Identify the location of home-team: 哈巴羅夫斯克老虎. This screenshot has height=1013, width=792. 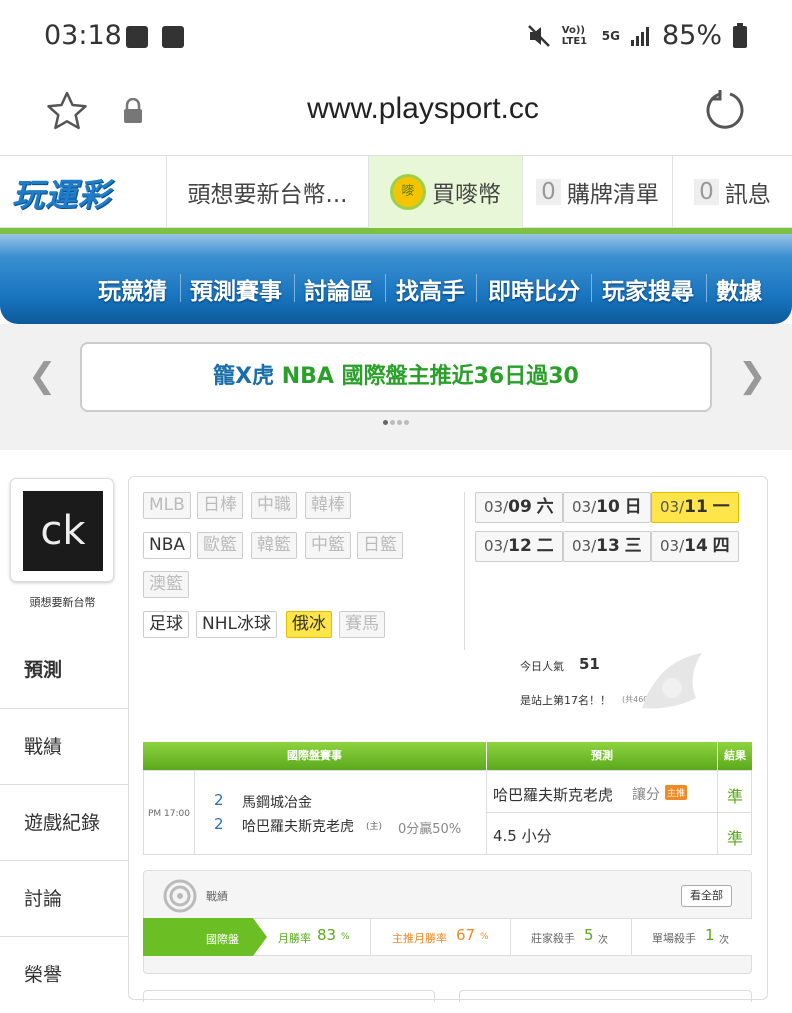
(298, 826).